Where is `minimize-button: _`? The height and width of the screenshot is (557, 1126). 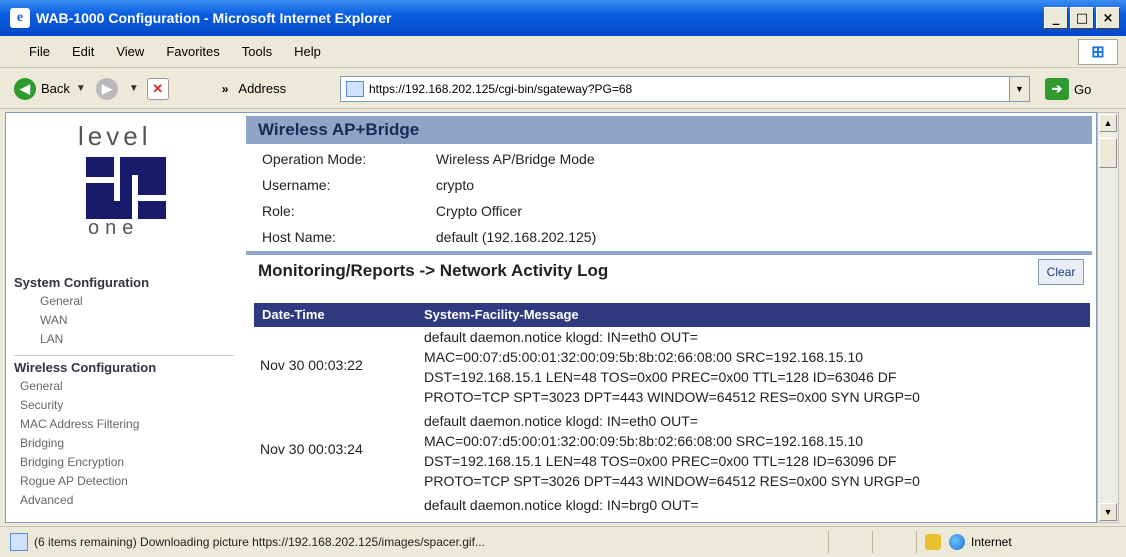 minimize-button: _ is located at coordinates (1056, 18).